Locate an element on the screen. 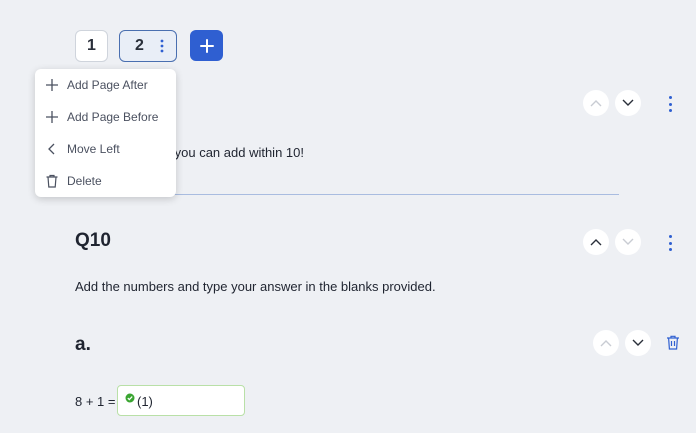  page-tab-label: 1 is located at coordinates (91, 45).